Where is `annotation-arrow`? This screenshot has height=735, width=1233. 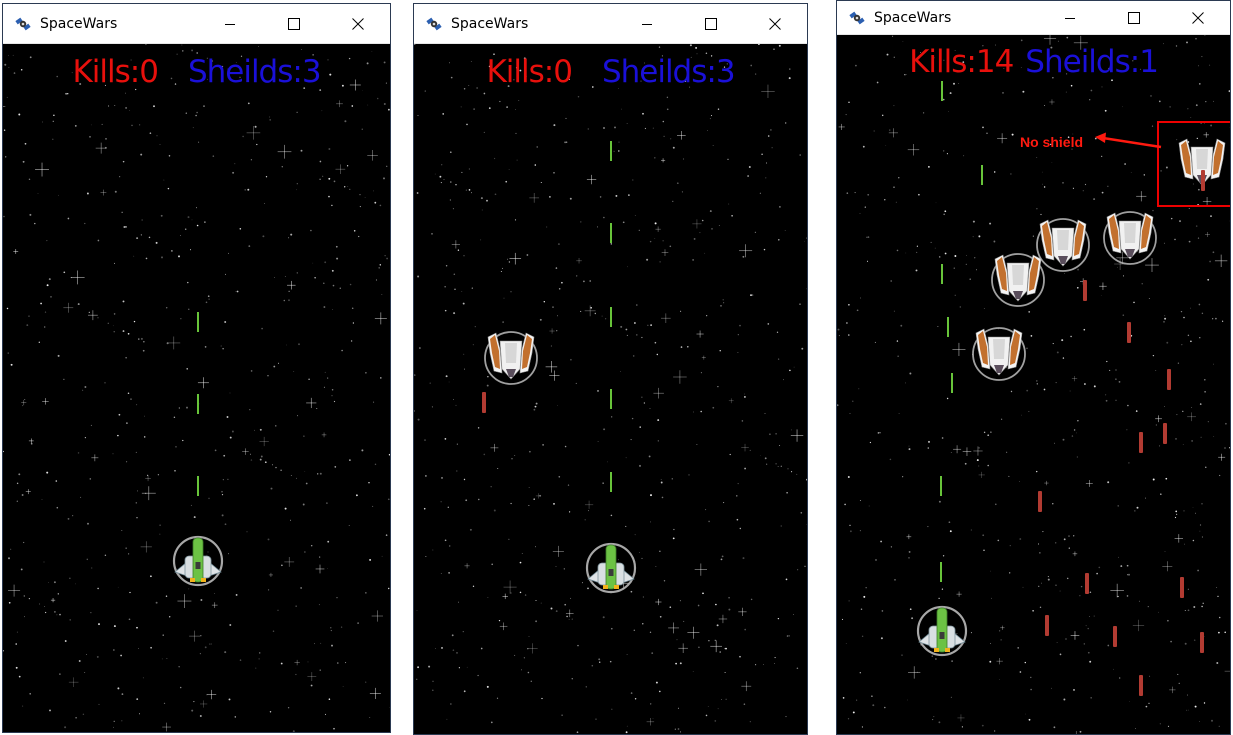
annotation-arrow is located at coordinates (1128, 140).